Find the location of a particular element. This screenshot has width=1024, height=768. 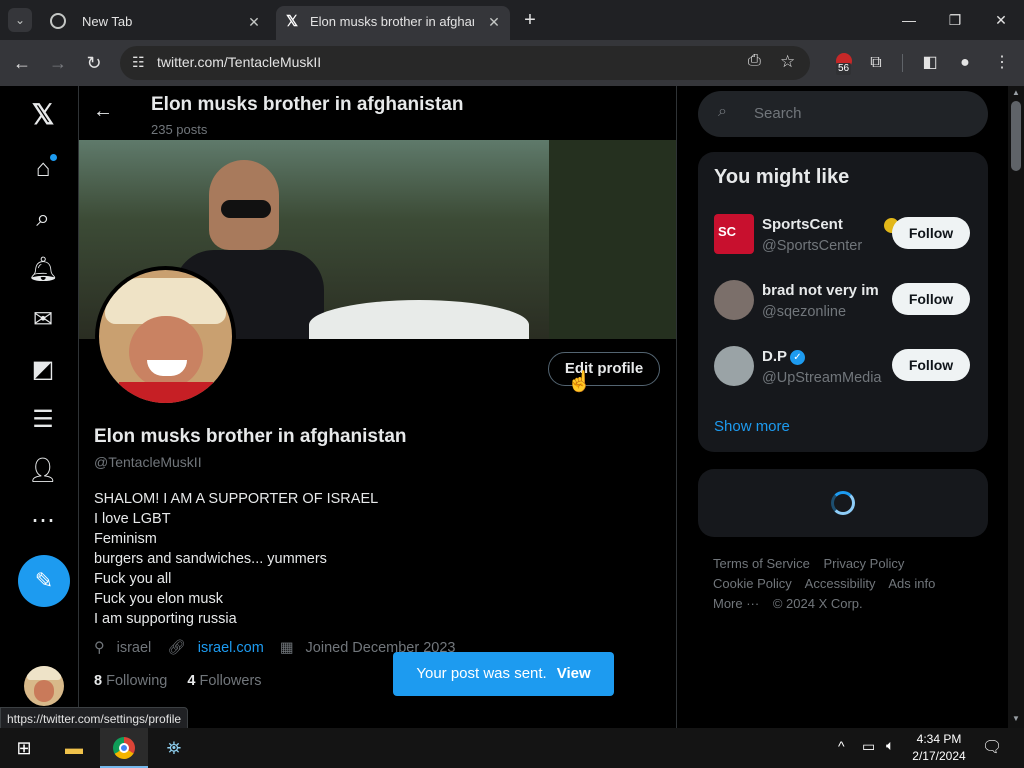

search-icon: ⌕ is located at coordinates (43, 219).